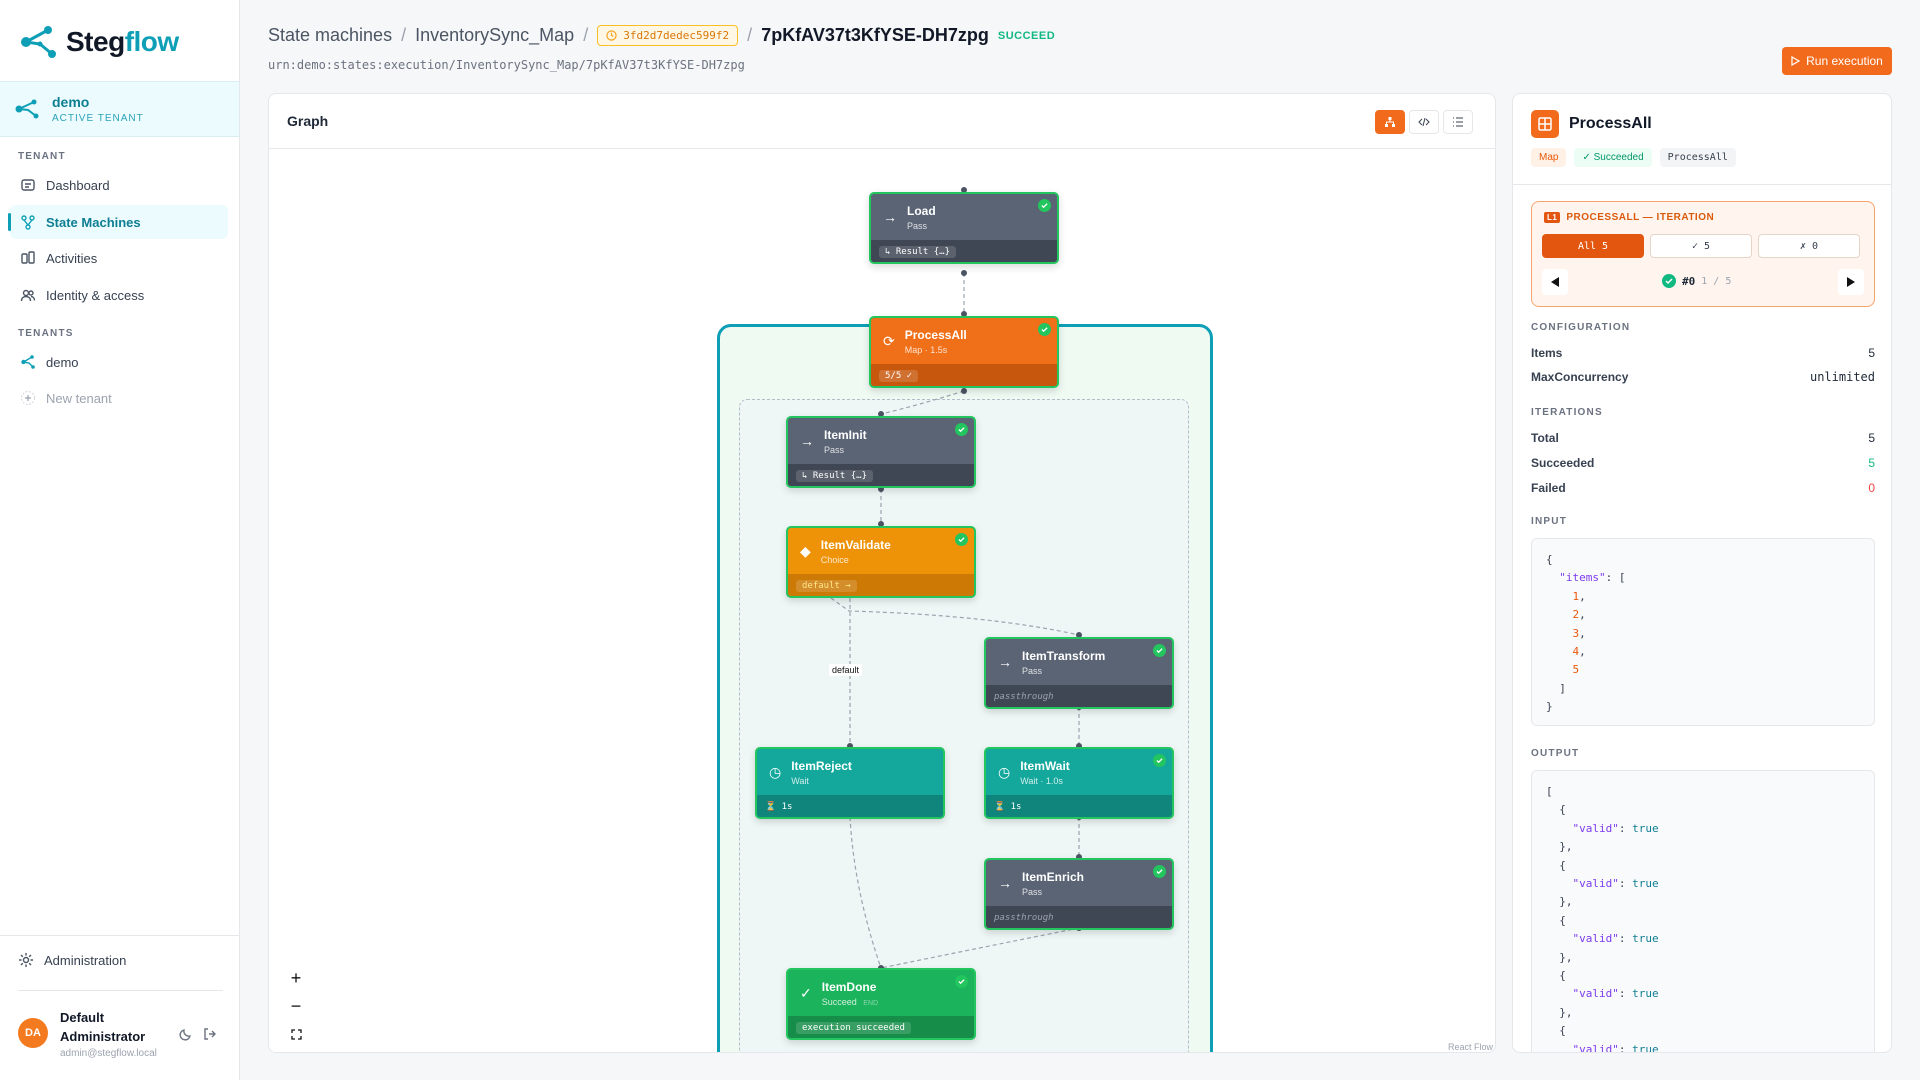 This screenshot has width=1920, height=1080. What do you see at coordinates (1640, 217) in the screenshot?
I see `iteration-label: PROCESSALL — ITERATION` at bounding box center [1640, 217].